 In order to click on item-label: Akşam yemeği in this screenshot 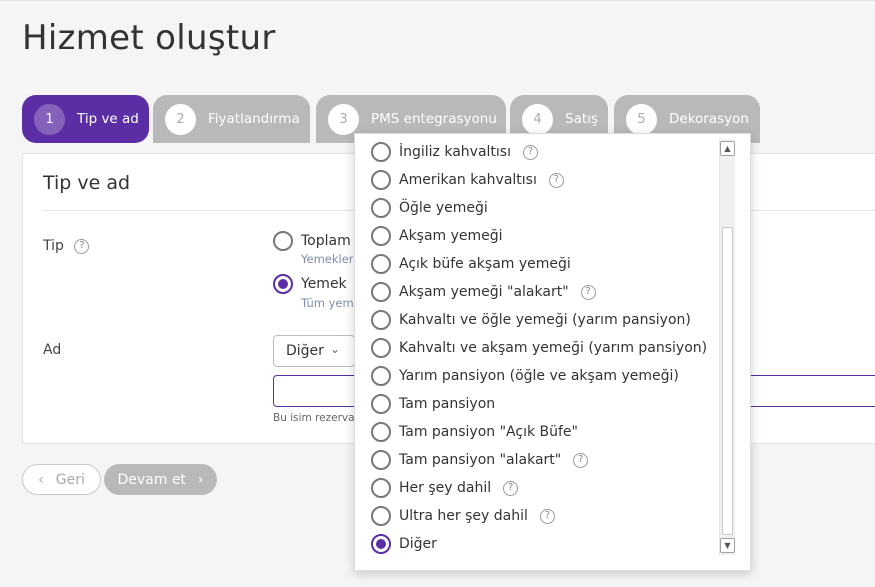, I will do `click(451, 236)`.